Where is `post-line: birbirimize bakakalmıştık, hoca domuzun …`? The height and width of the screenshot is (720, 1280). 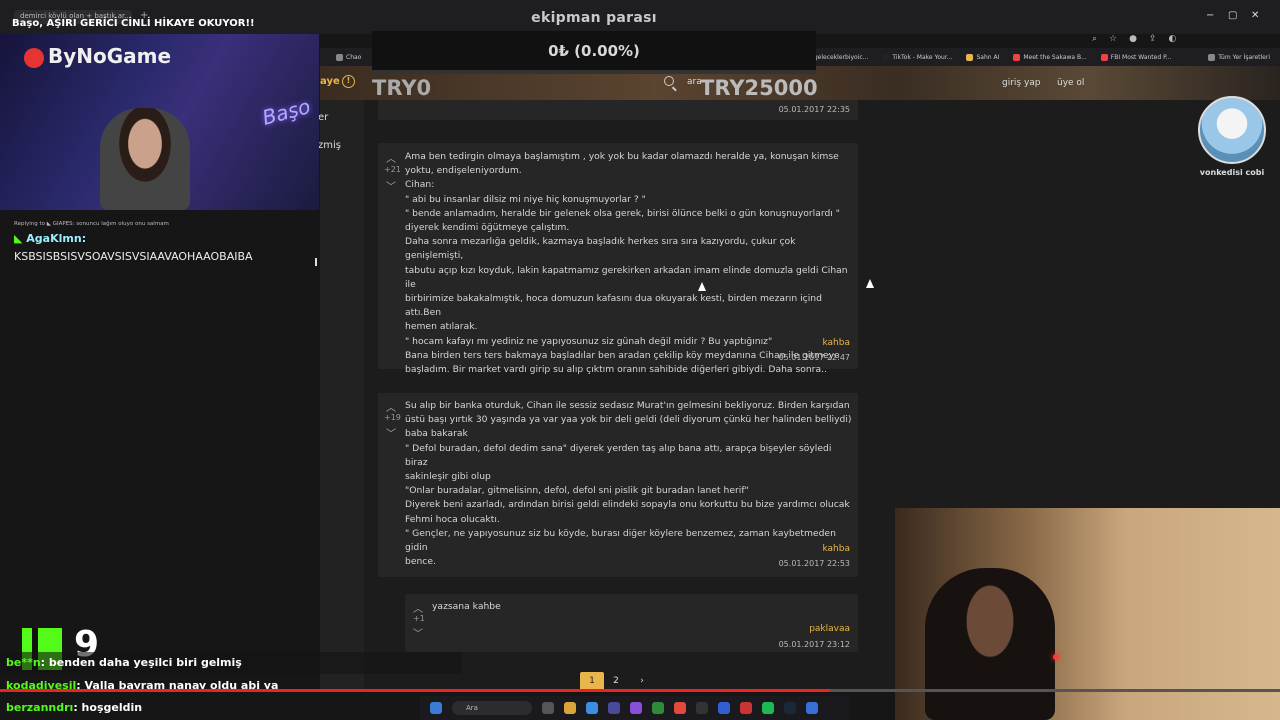
post-line: birbirimize bakakalmıştık, hoca domuzun … is located at coordinates (613, 306).